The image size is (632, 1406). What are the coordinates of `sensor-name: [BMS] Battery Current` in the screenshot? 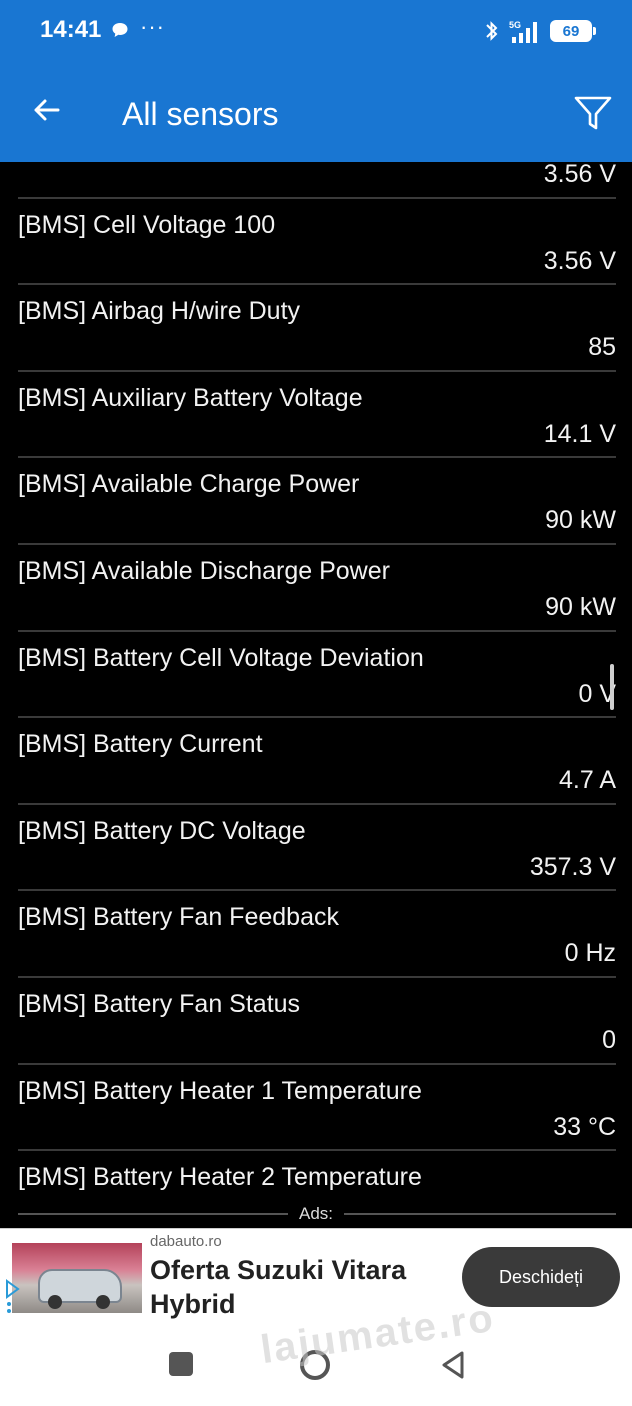 It's located at (140, 744).